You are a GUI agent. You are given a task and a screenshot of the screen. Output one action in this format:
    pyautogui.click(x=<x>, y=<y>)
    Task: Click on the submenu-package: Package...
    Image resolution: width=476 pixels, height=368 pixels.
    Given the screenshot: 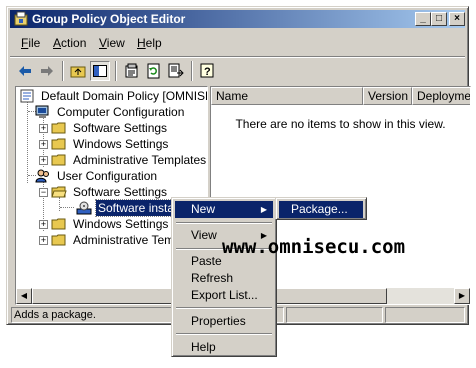 What is the action you would take?
    pyautogui.click(x=321, y=209)
    